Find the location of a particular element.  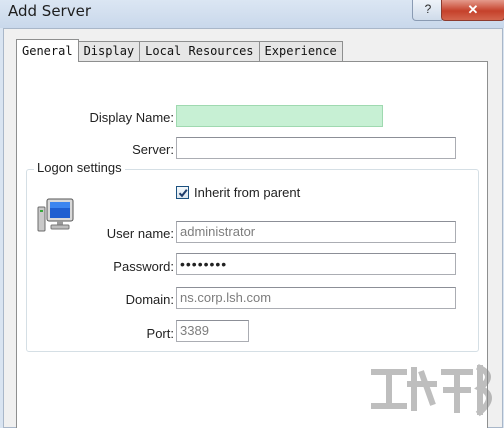

display-name-label: Display Name: is located at coordinates (131, 117).